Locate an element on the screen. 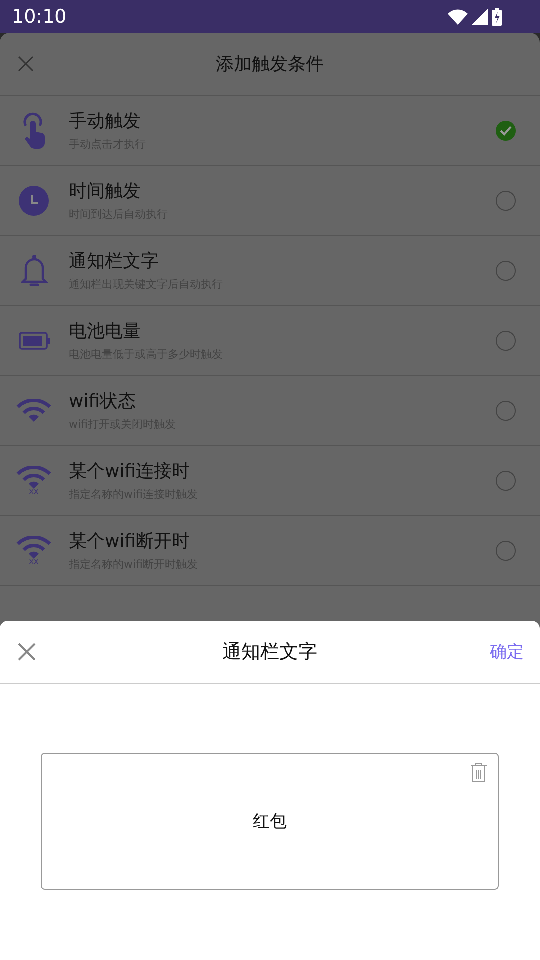  option-title: 手动触发 is located at coordinates (105, 121).